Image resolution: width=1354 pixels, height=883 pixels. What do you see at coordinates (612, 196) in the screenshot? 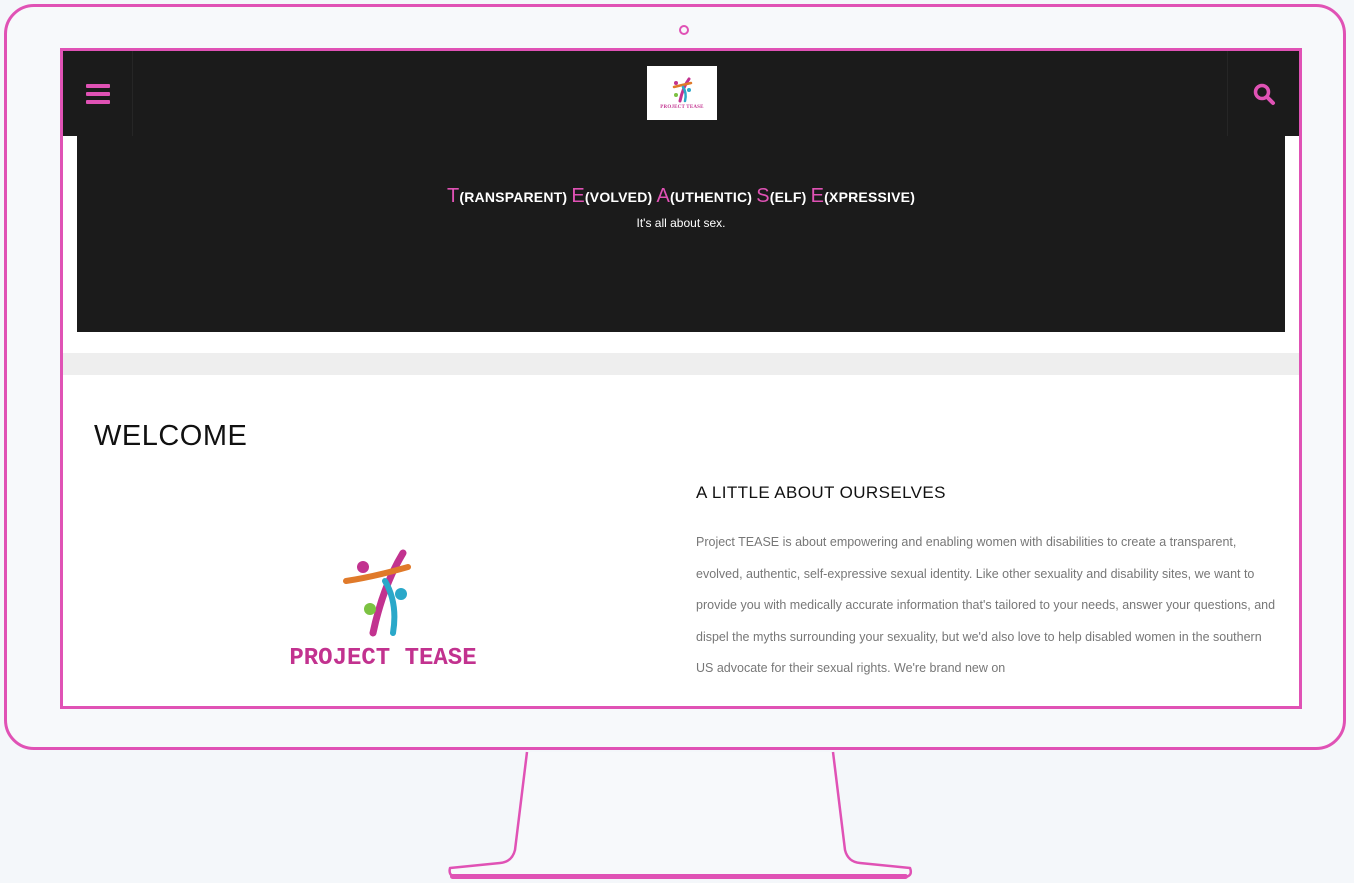
I see `hero-title-part: E(VOLVED)` at bounding box center [612, 196].